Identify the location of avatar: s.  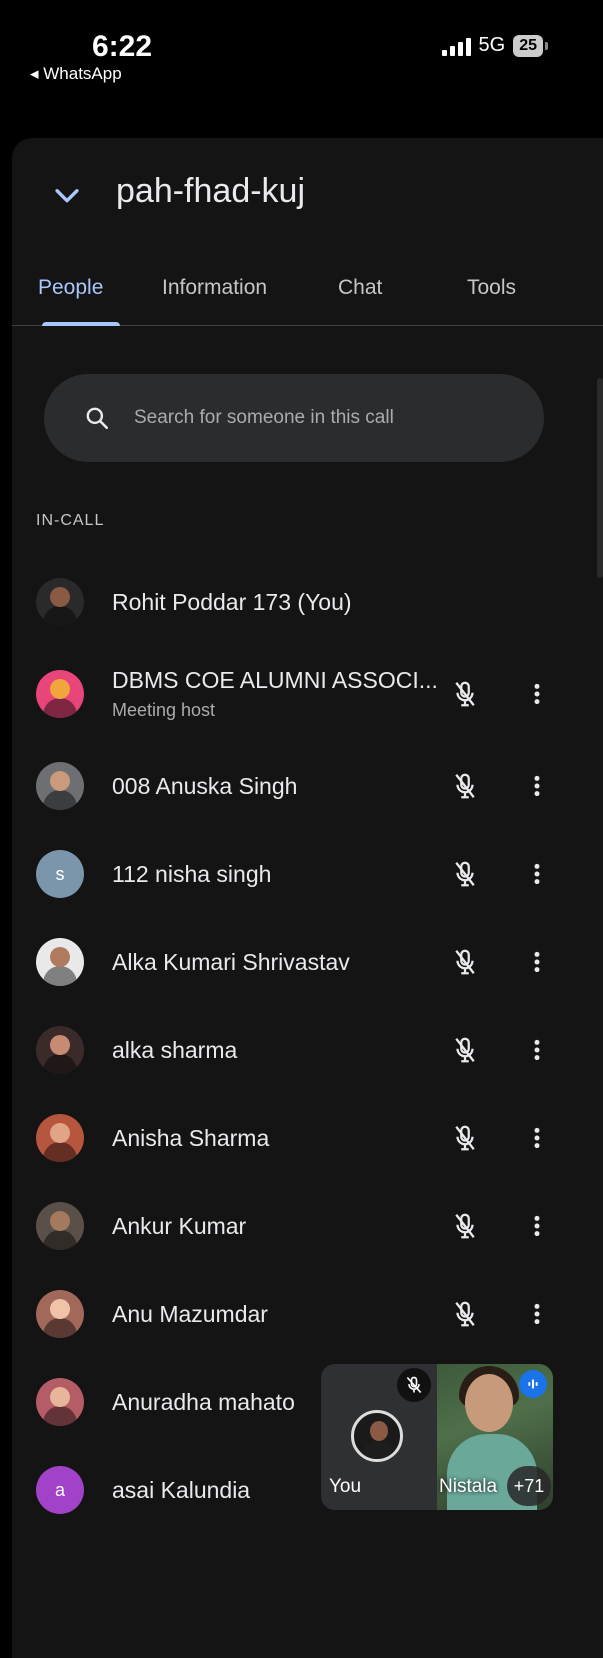
(60, 874).